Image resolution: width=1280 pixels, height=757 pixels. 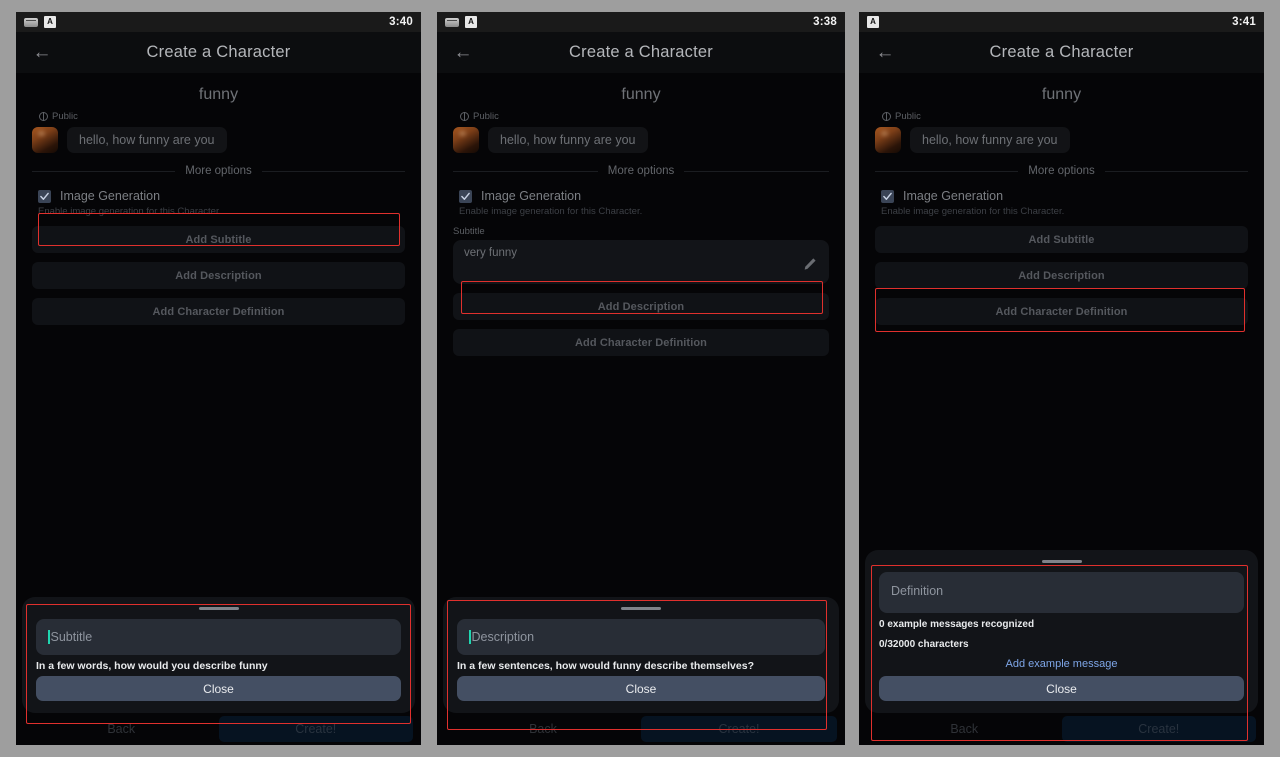 I want to click on description-input-placeholder: Description, so click(x=503, y=637).